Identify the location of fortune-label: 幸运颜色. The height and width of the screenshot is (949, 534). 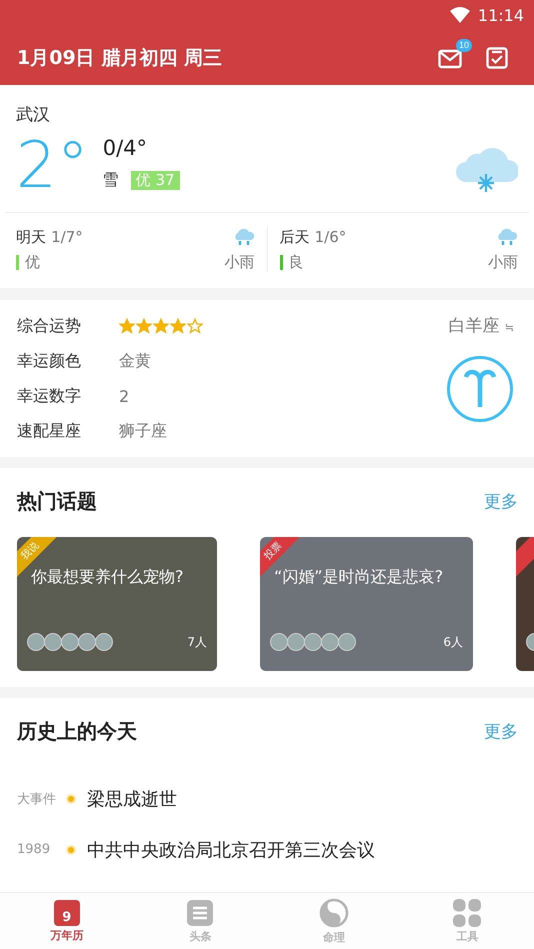
(49, 361).